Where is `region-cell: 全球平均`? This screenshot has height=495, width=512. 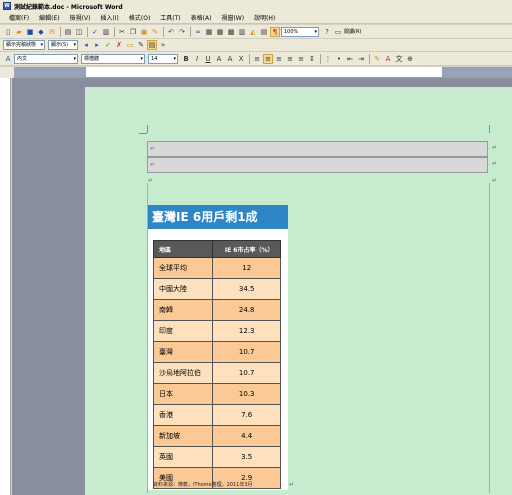 region-cell: 全球平均 is located at coordinates (183, 268).